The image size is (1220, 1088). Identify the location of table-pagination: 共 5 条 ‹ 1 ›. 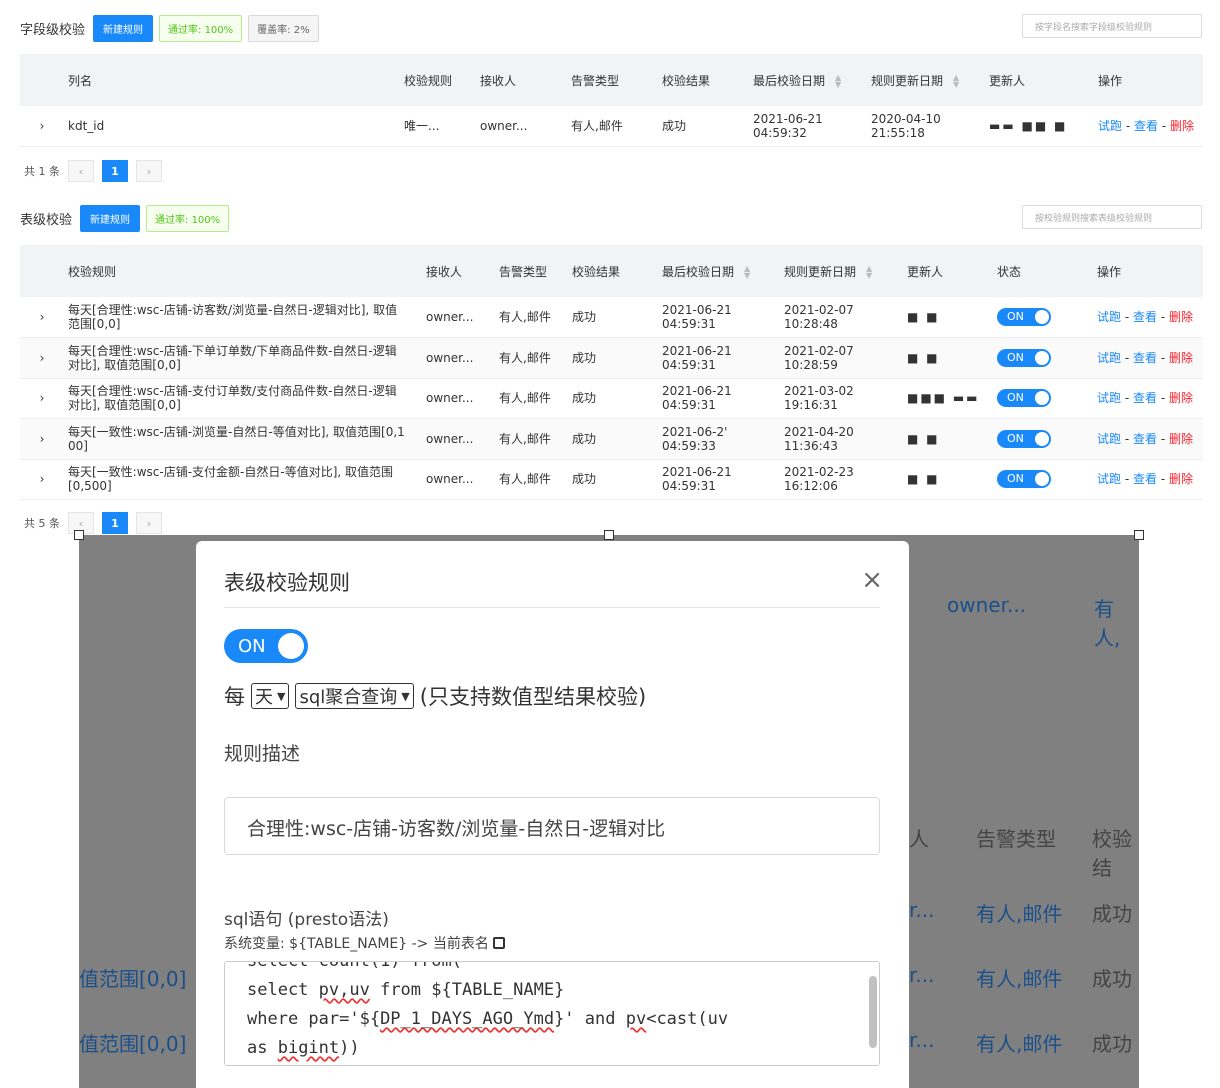
(93, 523).